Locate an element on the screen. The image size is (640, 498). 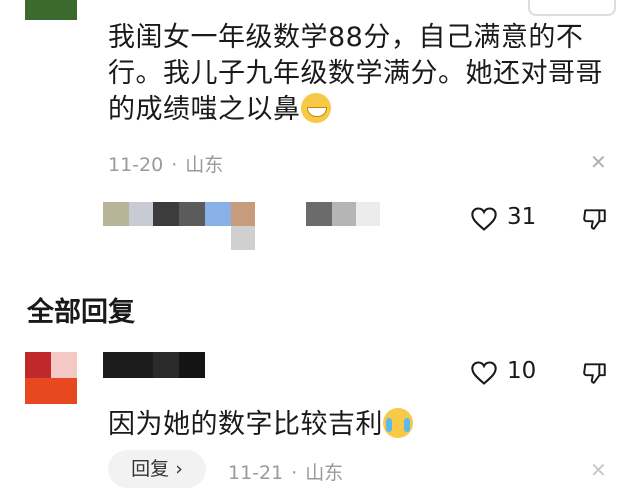
reply-button-label: 回复 is located at coordinates (150, 469).